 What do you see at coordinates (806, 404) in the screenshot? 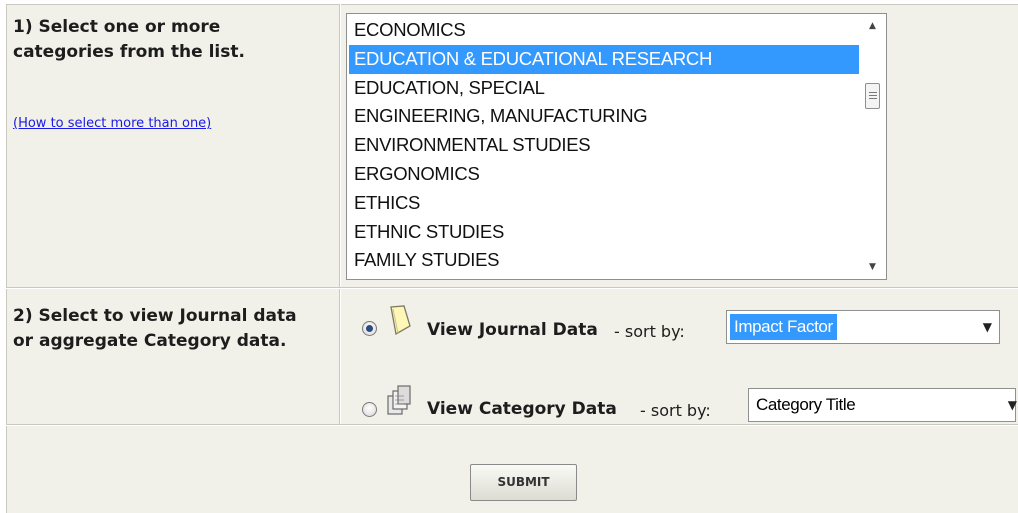
I see `category-sort-value: Category Title` at bounding box center [806, 404].